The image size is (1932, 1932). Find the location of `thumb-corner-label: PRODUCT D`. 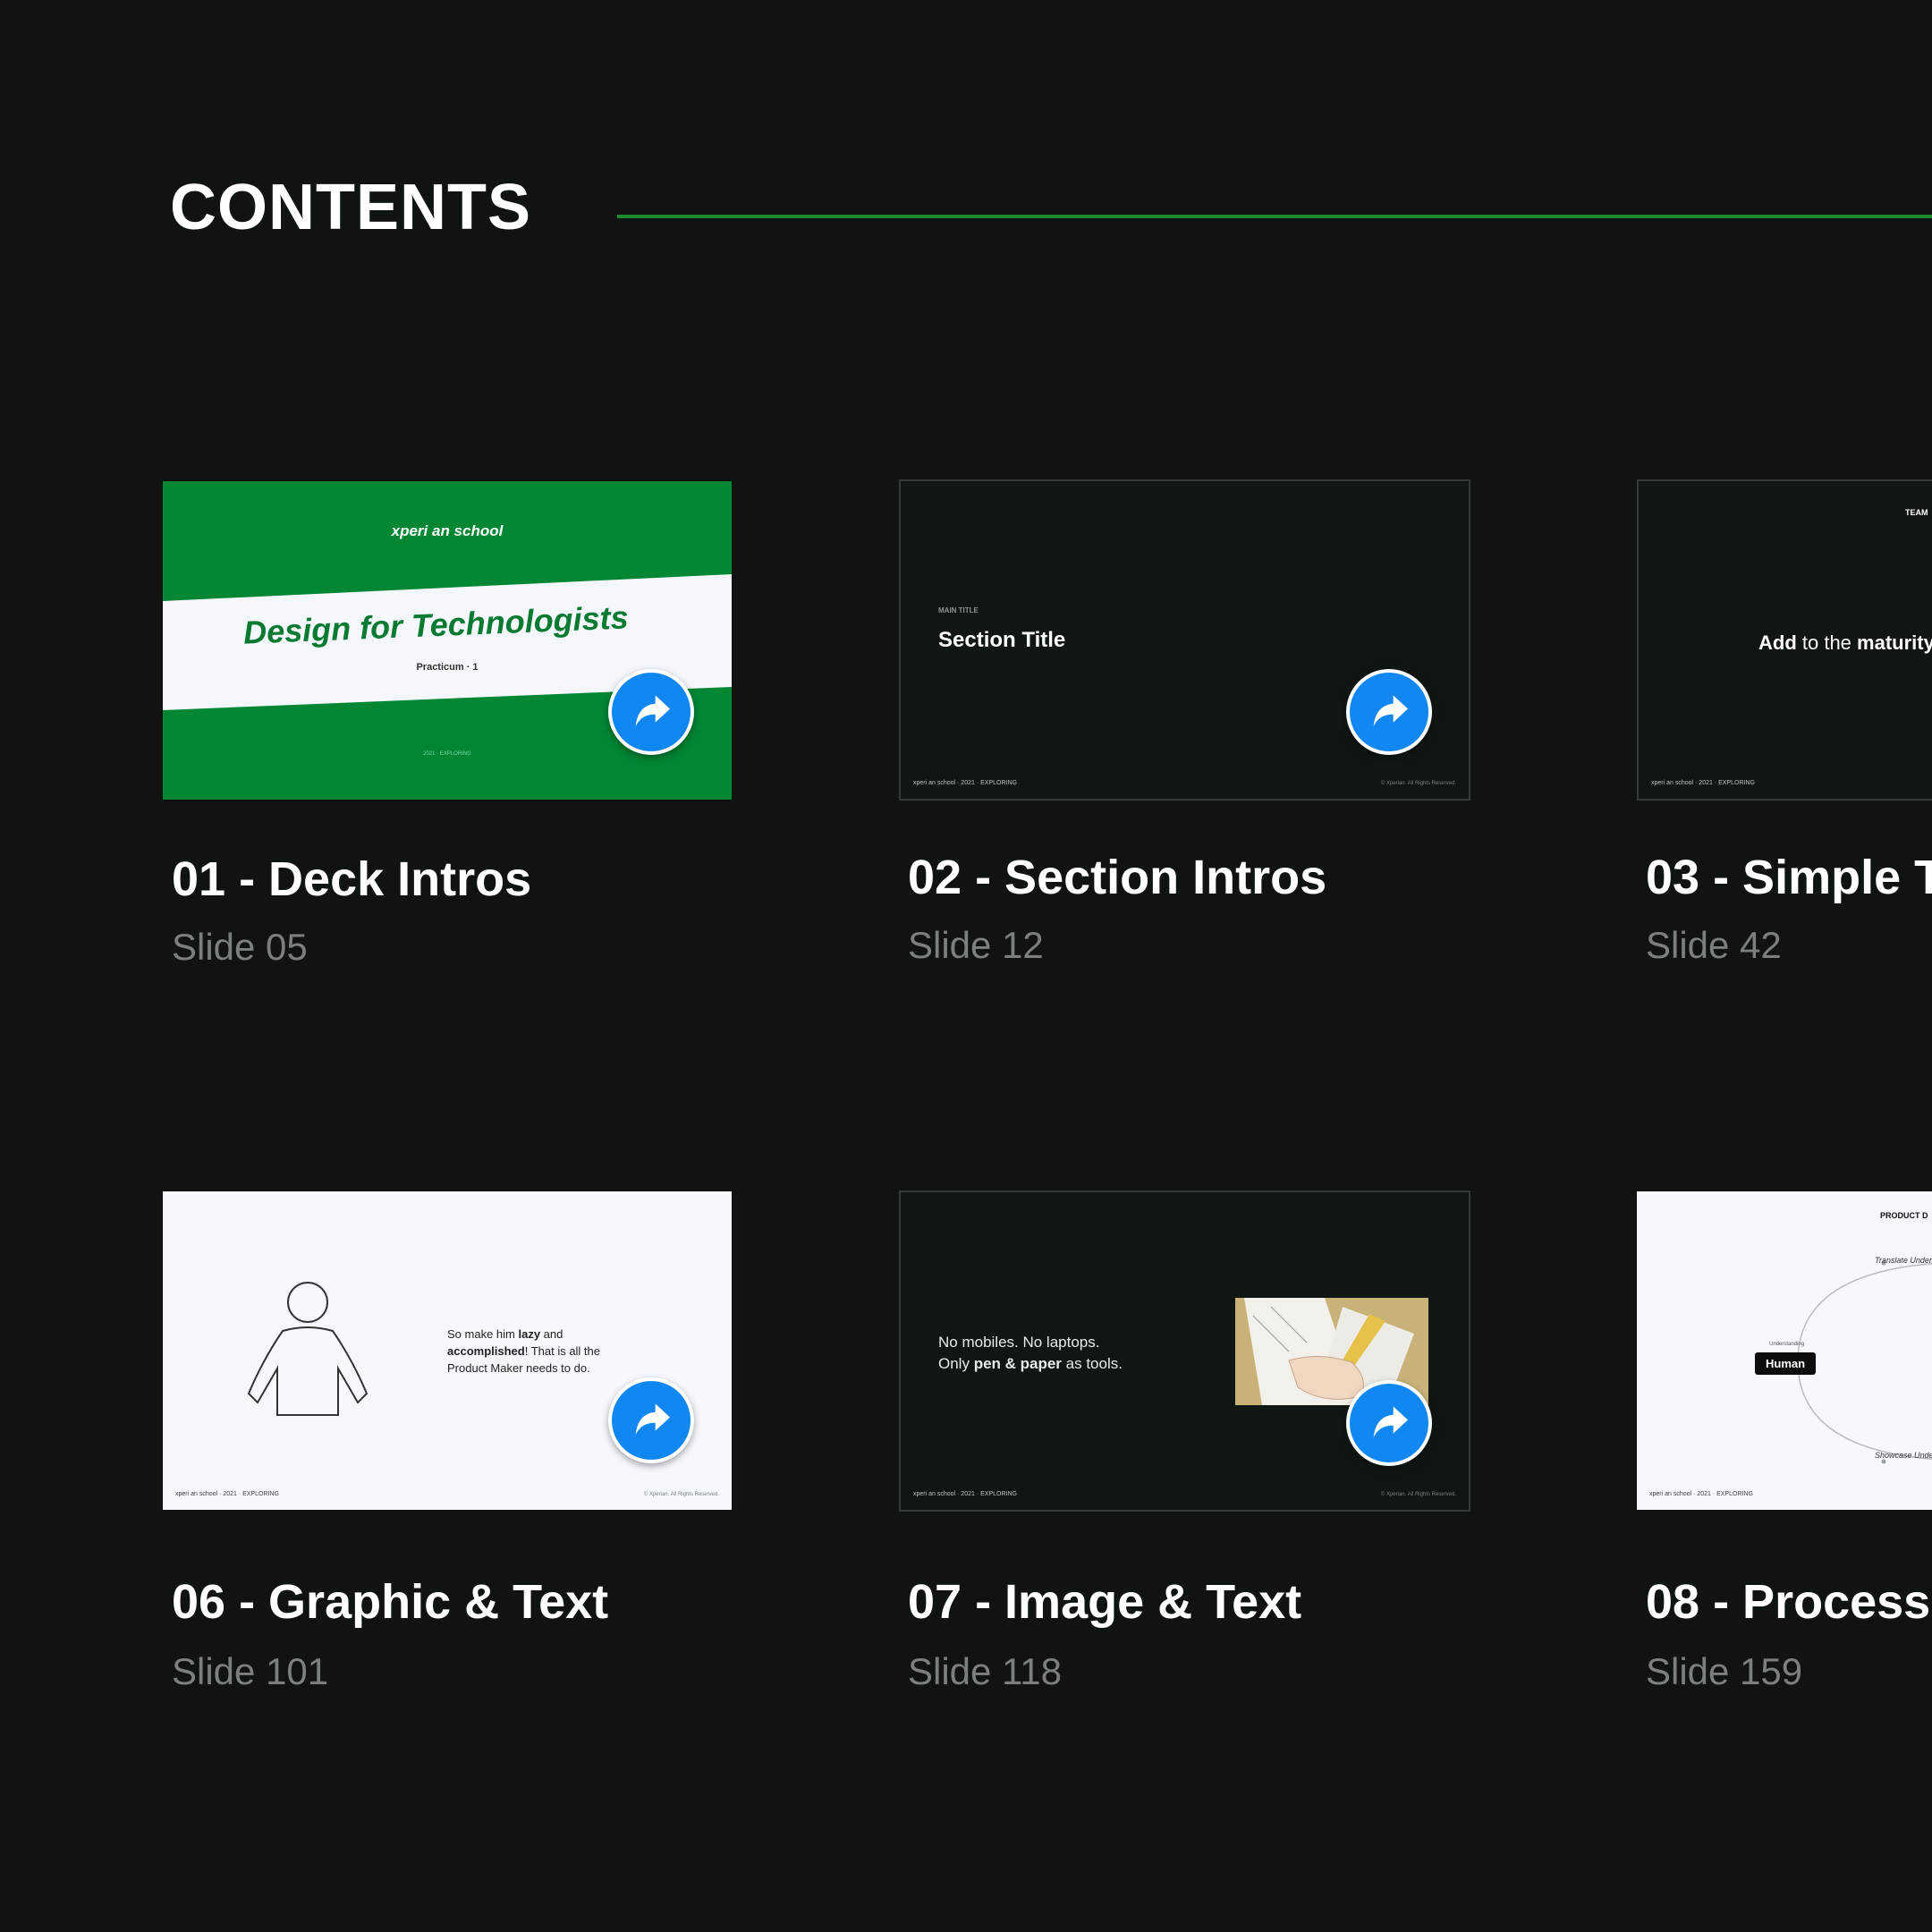

thumb-corner-label: PRODUCT D is located at coordinates (1904, 1215).